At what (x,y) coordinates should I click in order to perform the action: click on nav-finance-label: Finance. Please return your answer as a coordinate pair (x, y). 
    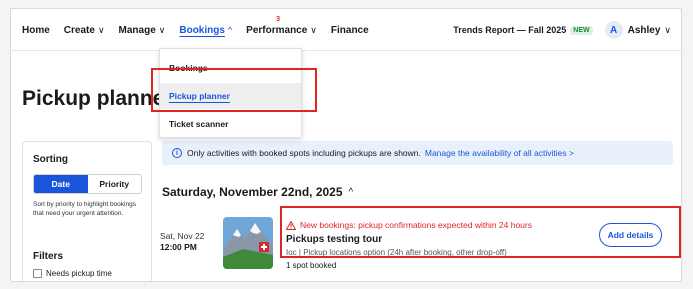
    Looking at the image, I should click on (349, 30).